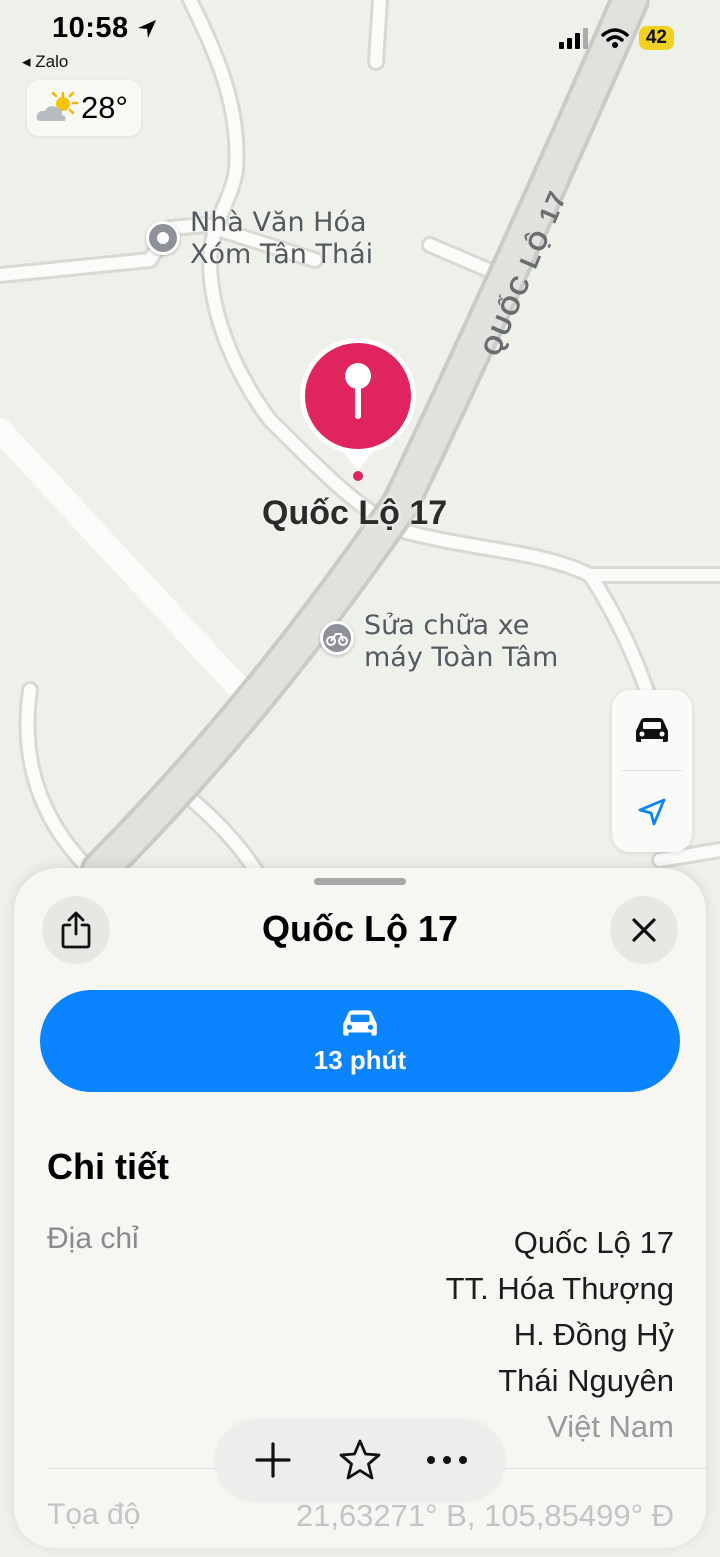 This screenshot has width=720, height=1557. What do you see at coordinates (108, 1166) in the screenshot?
I see `details-heading: Chi tiết` at bounding box center [108, 1166].